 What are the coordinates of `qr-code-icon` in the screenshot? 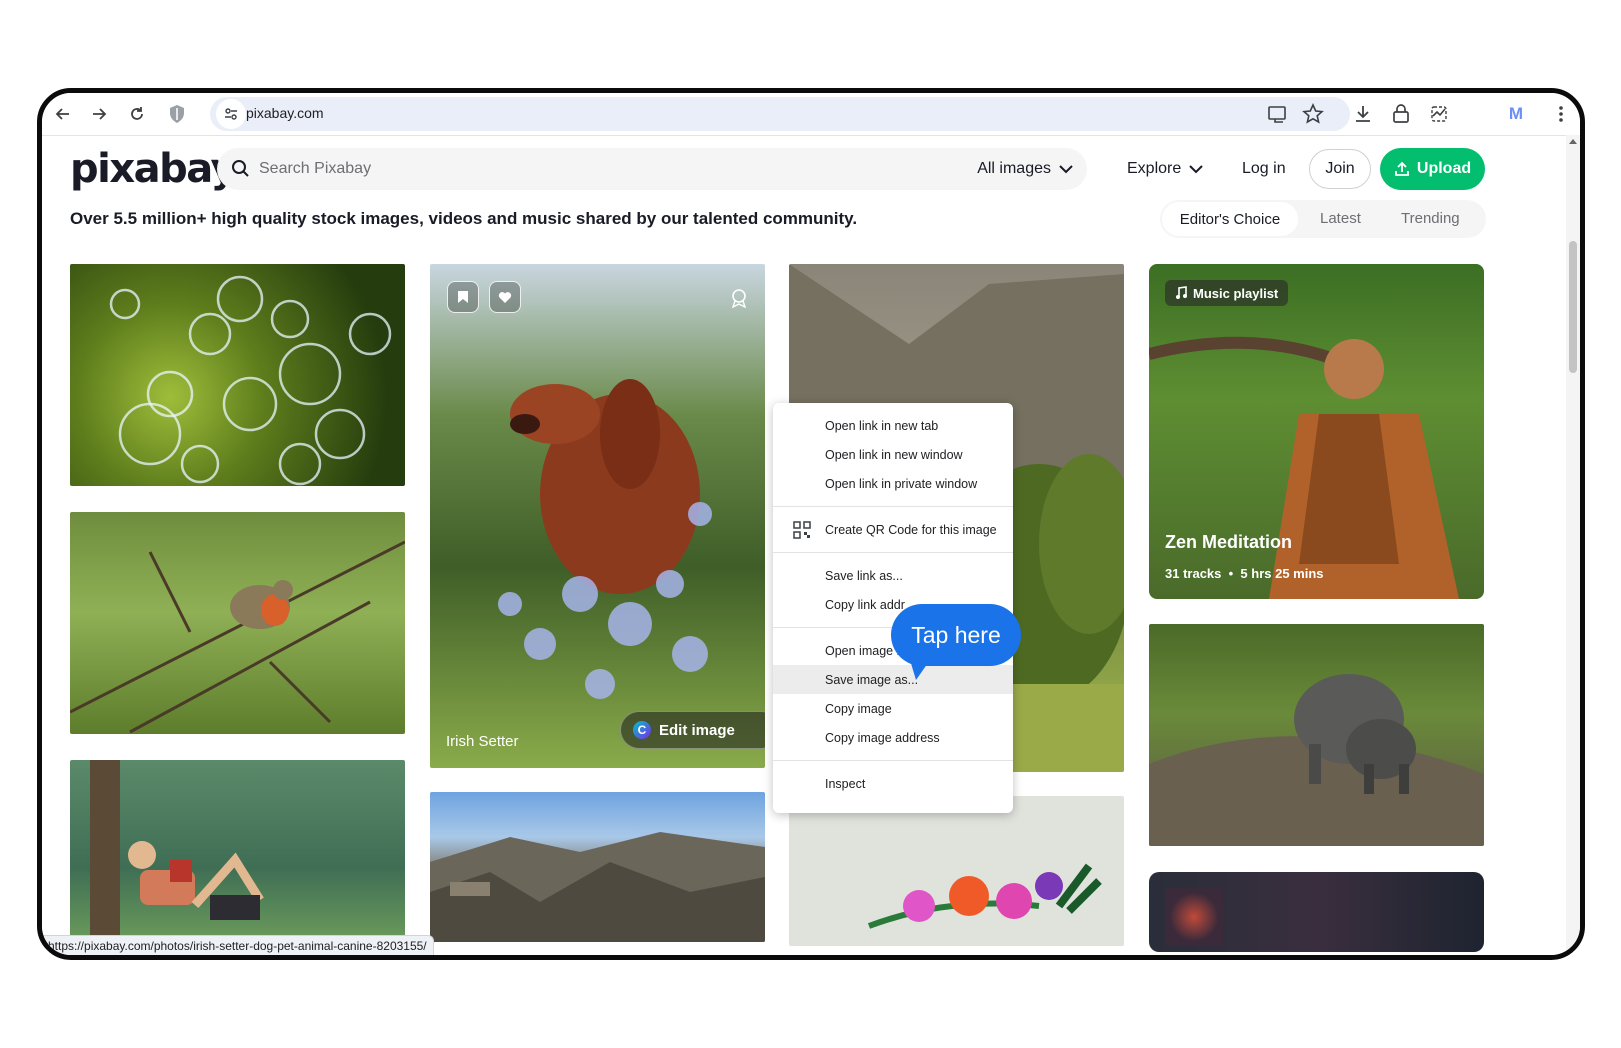 It's located at (802, 530).